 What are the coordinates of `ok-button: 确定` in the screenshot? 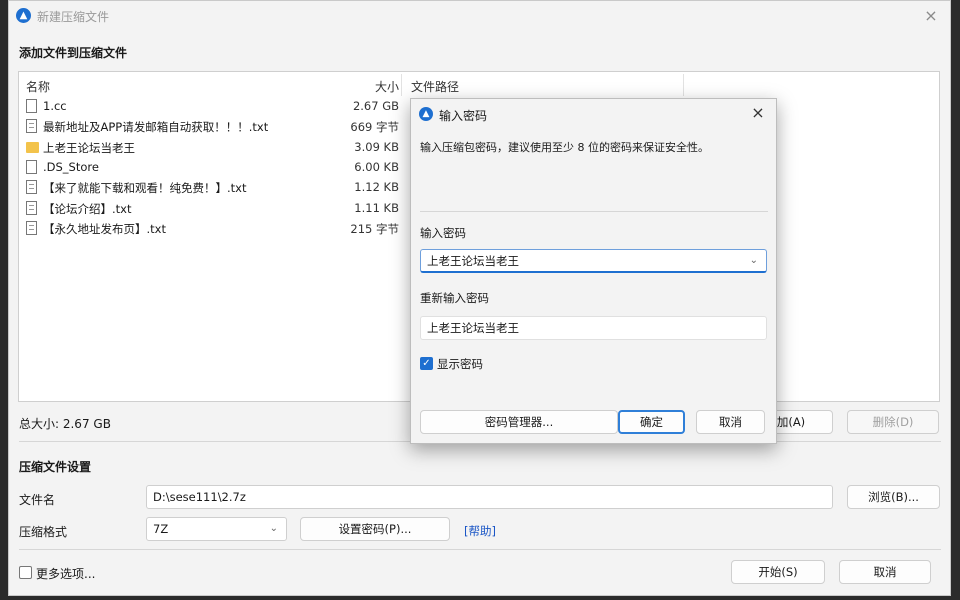 It's located at (651, 422).